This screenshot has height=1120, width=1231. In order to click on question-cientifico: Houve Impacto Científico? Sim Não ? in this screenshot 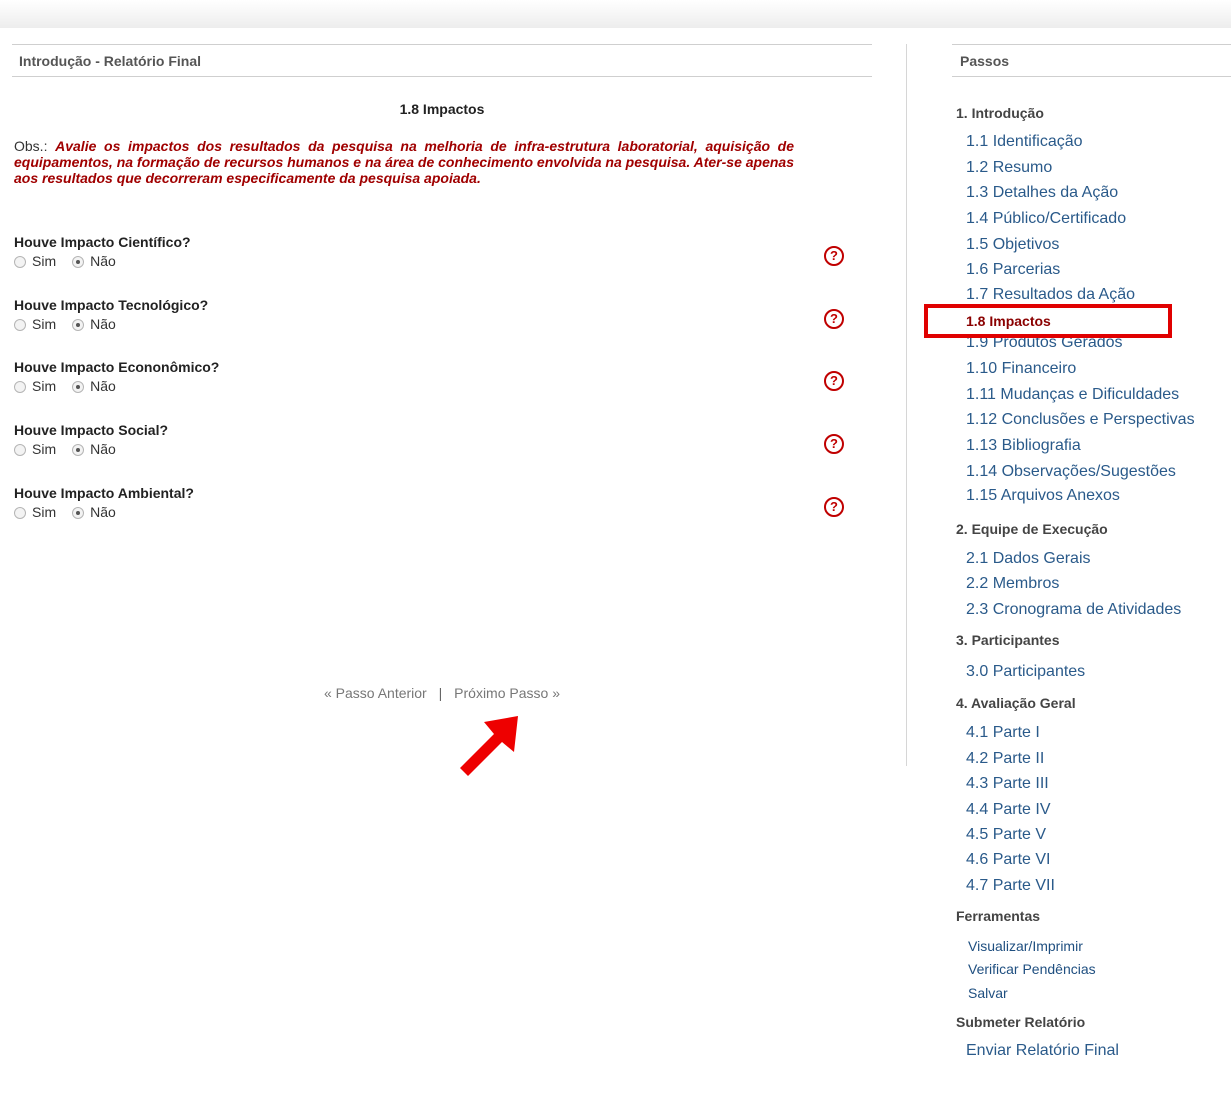, I will do `click(429, 257)`.